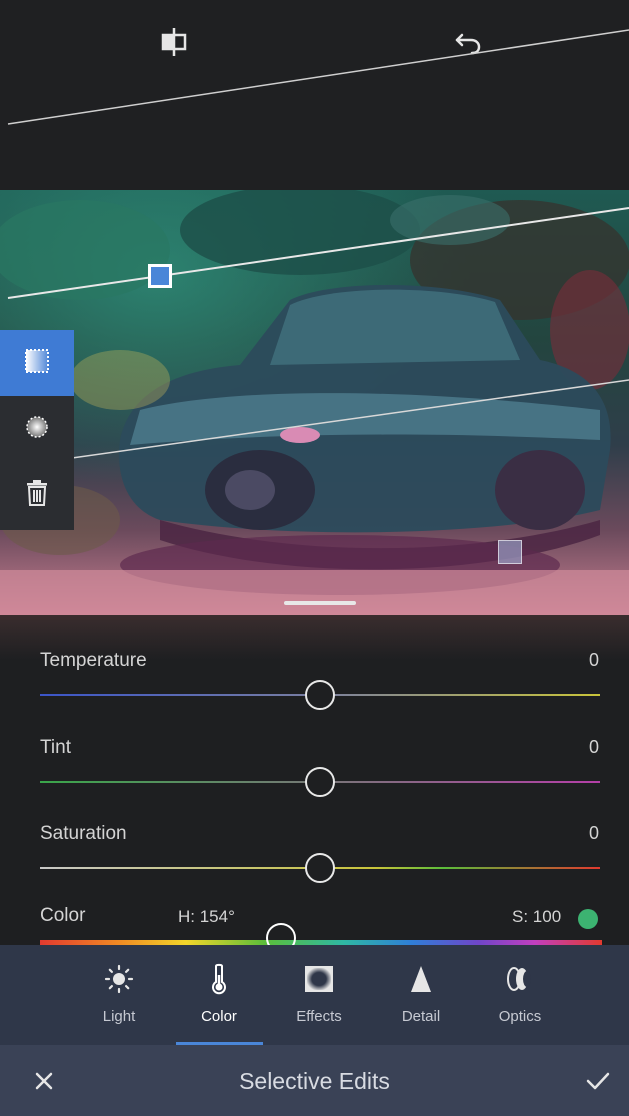  What do you see at coordinates (319, 1016) in the screenshot?
I see `tab-effects-label: Effects` at bounding box center [319, 1016].